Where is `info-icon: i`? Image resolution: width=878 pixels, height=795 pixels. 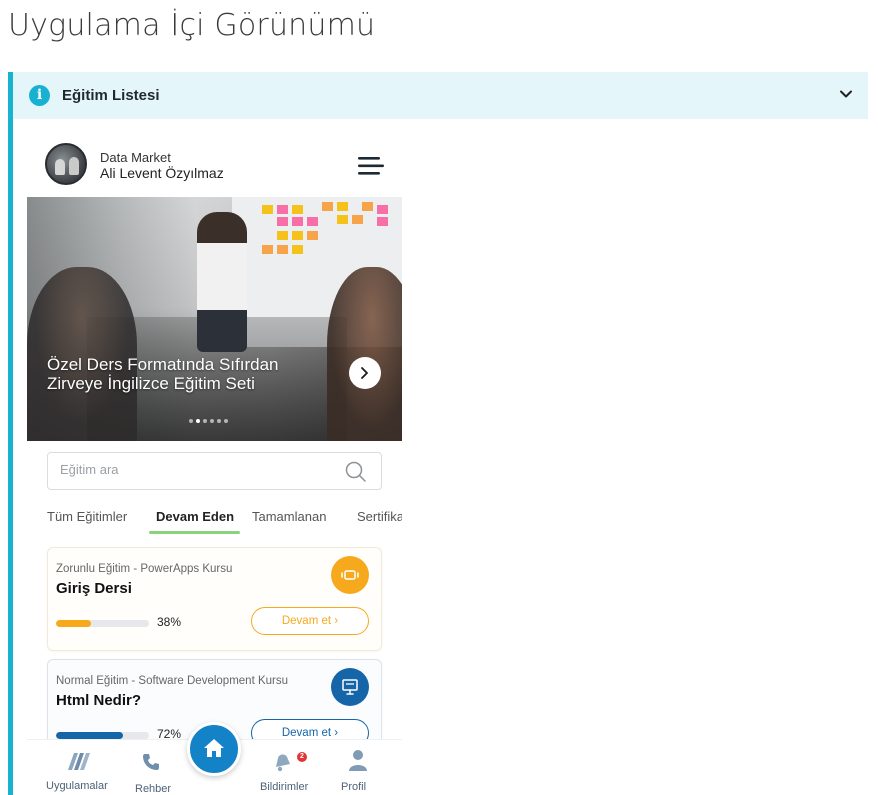 info-icon: i is located at coordinates (39, 95).